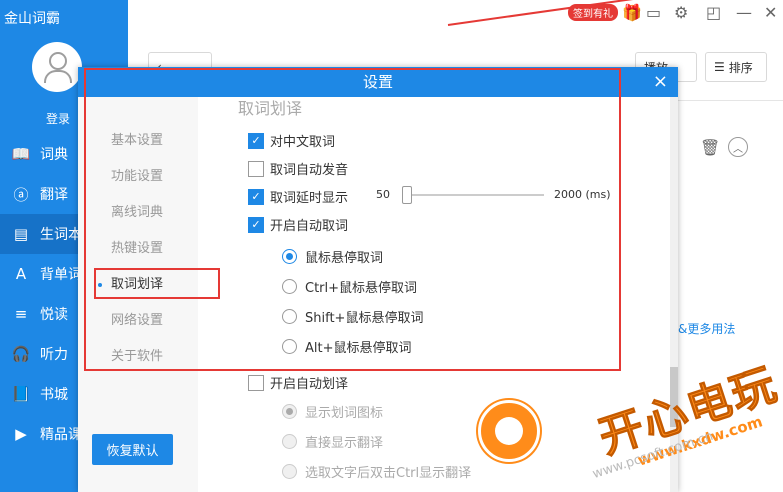 The height and width of the screenshot is (492, 783). What do you see at coordinates (509, 431) in the screenshot?
I see `watermark-logo-icon` at bounding box center [509, 431].